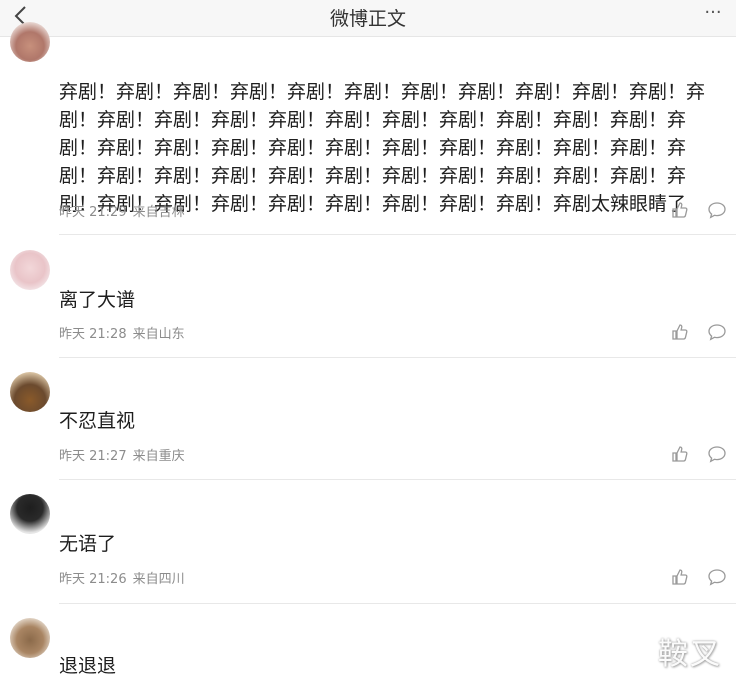 The height and width of the screenshot is (689, 736). I want to click on comment-meta: 昨天 21:26 来自四川, so click(122, 577).